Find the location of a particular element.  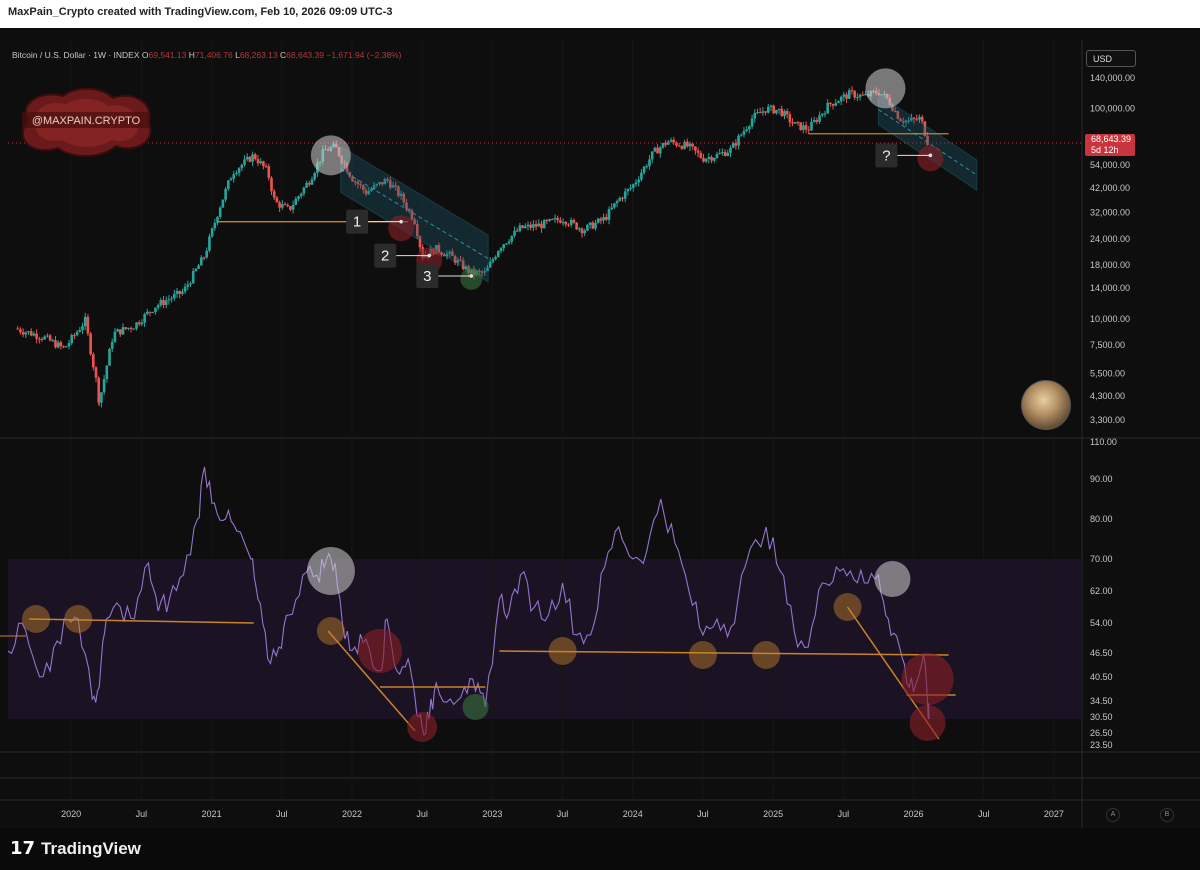

price-tick-label: 5,500.00 is located at coordinates (1107, 373).